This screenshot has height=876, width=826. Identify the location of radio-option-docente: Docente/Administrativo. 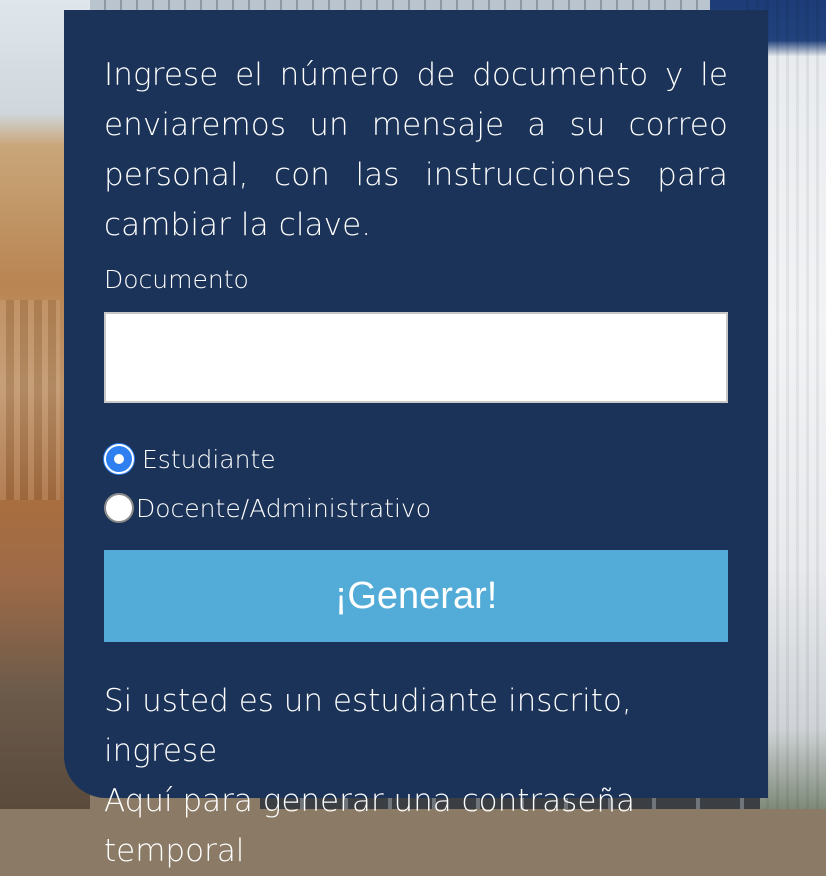
(416, 508).